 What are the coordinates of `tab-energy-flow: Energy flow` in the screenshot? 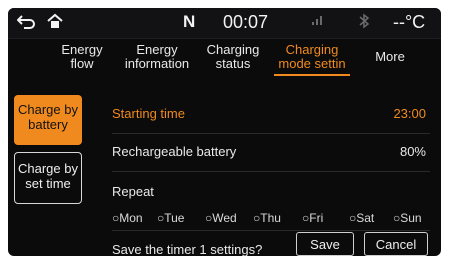 It's located at (82, 57).